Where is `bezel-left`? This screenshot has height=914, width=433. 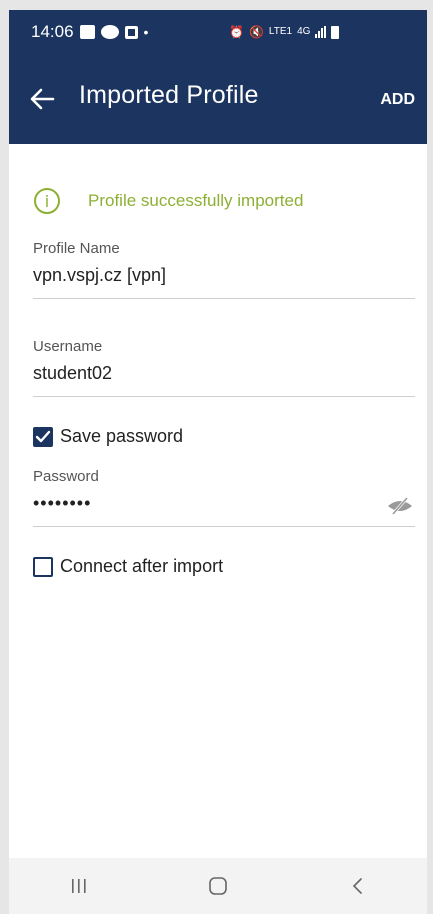 bezel-left is located at coordinates (4, 457).